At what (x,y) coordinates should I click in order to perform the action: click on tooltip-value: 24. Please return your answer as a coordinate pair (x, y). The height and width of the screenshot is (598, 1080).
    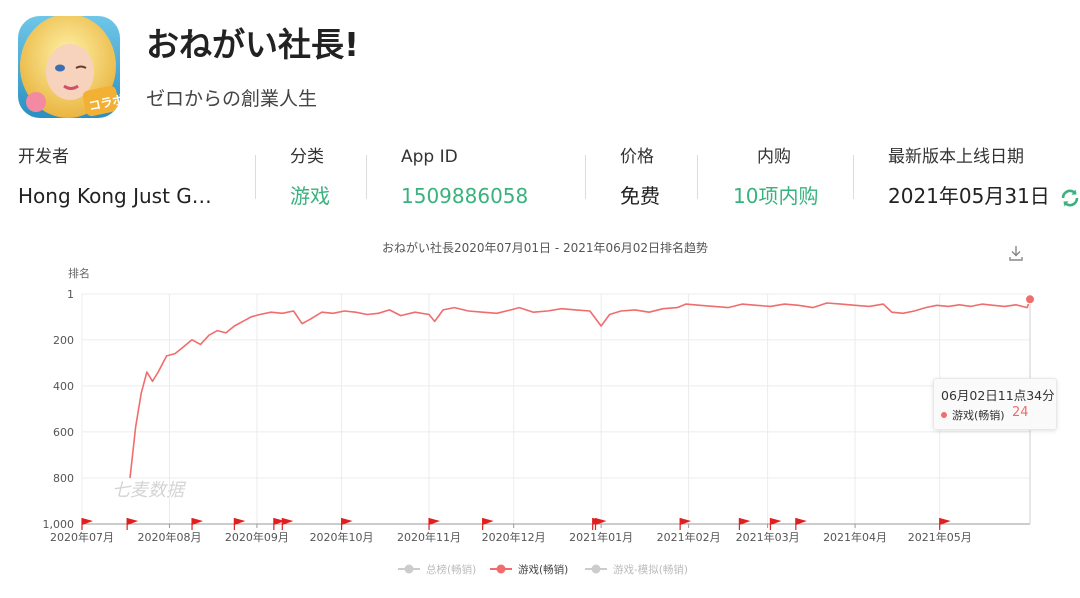
    Looking at the image, I should click on (1020, 412).